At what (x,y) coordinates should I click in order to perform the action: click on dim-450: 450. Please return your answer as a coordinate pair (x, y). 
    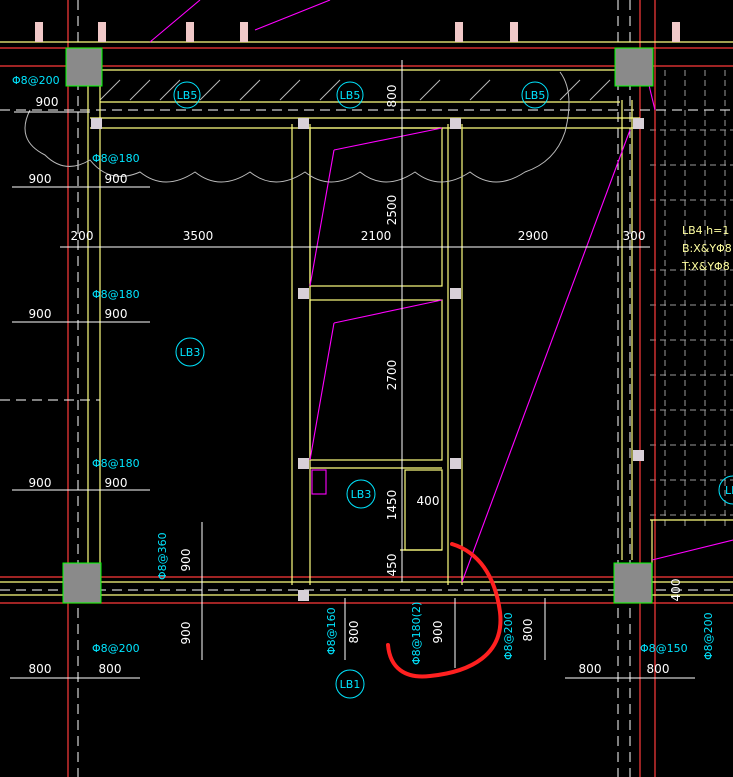
    Looking at the image, I should click on (392, 565).